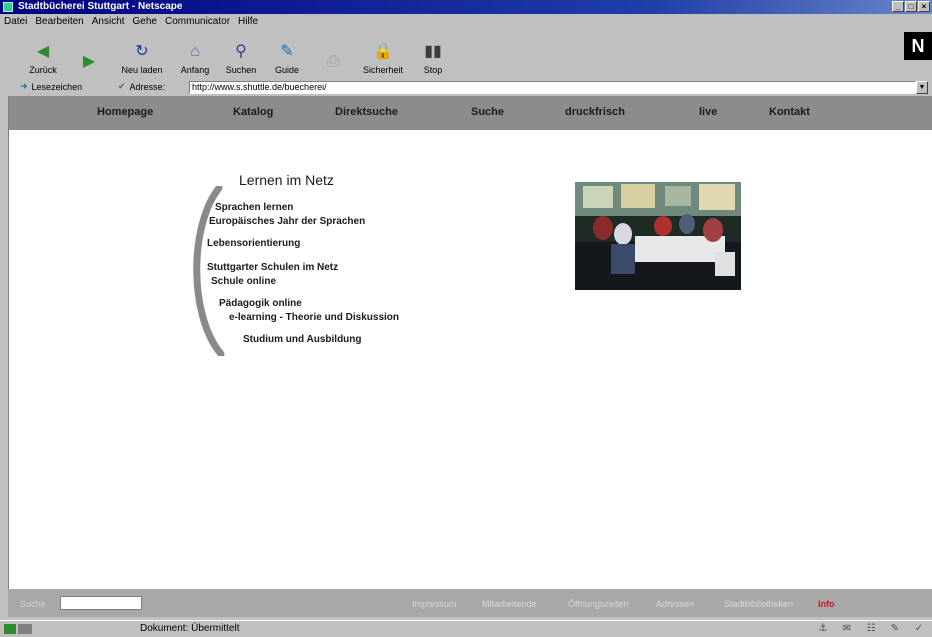 This screenshot has width=932, height=637. I want to click on address-label: ✔ Adresse:, so click(142, 86).